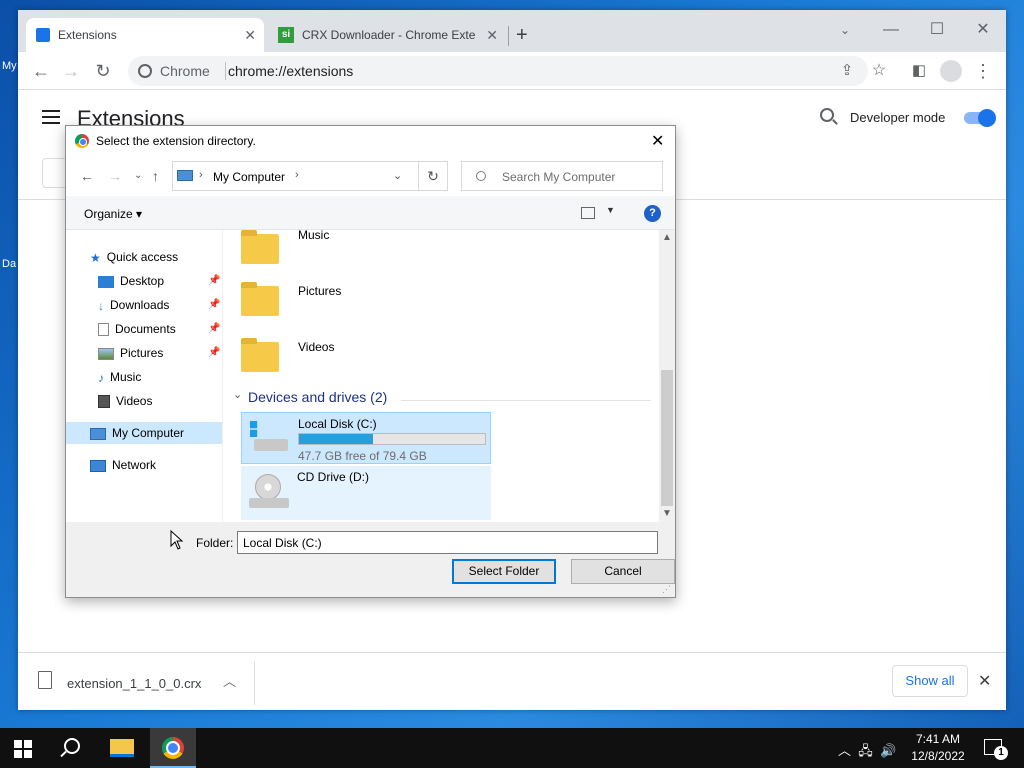 Image resolution: width=1024 pixels, height=768 pixels. Describe the element at coordinates (123, 465) in the screenshot. I see `nav-item-network: Network` at that location.